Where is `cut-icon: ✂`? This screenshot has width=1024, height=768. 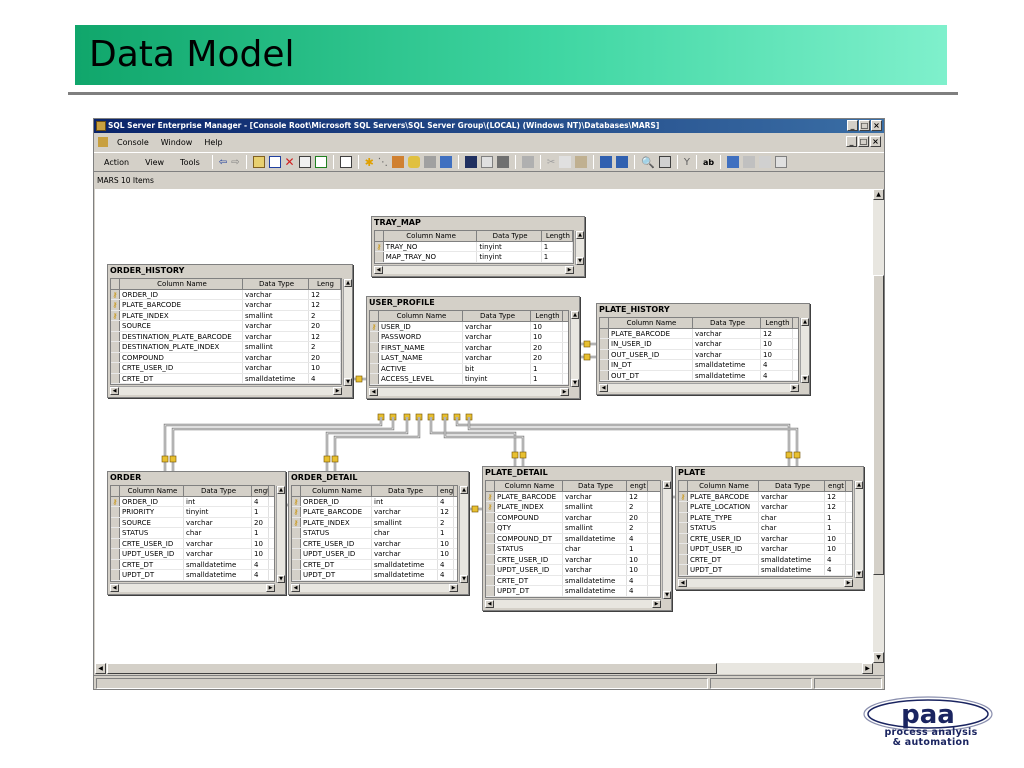 cut-icon: ✂ is located at coordinates (551, 162).